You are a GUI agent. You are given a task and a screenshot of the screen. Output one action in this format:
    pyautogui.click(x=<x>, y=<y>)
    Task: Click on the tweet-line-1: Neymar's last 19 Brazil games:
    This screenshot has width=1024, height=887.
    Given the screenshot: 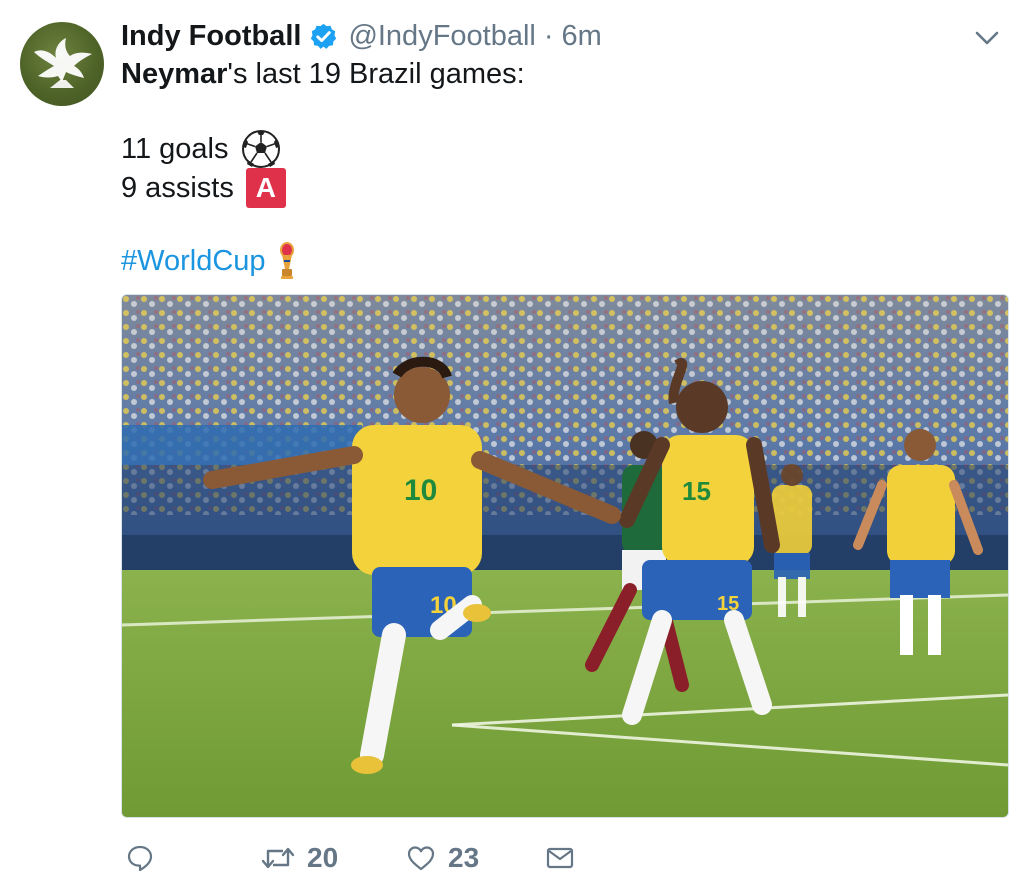 What is the action you would take?
    pyautogui.click(x=323, y=74)
    